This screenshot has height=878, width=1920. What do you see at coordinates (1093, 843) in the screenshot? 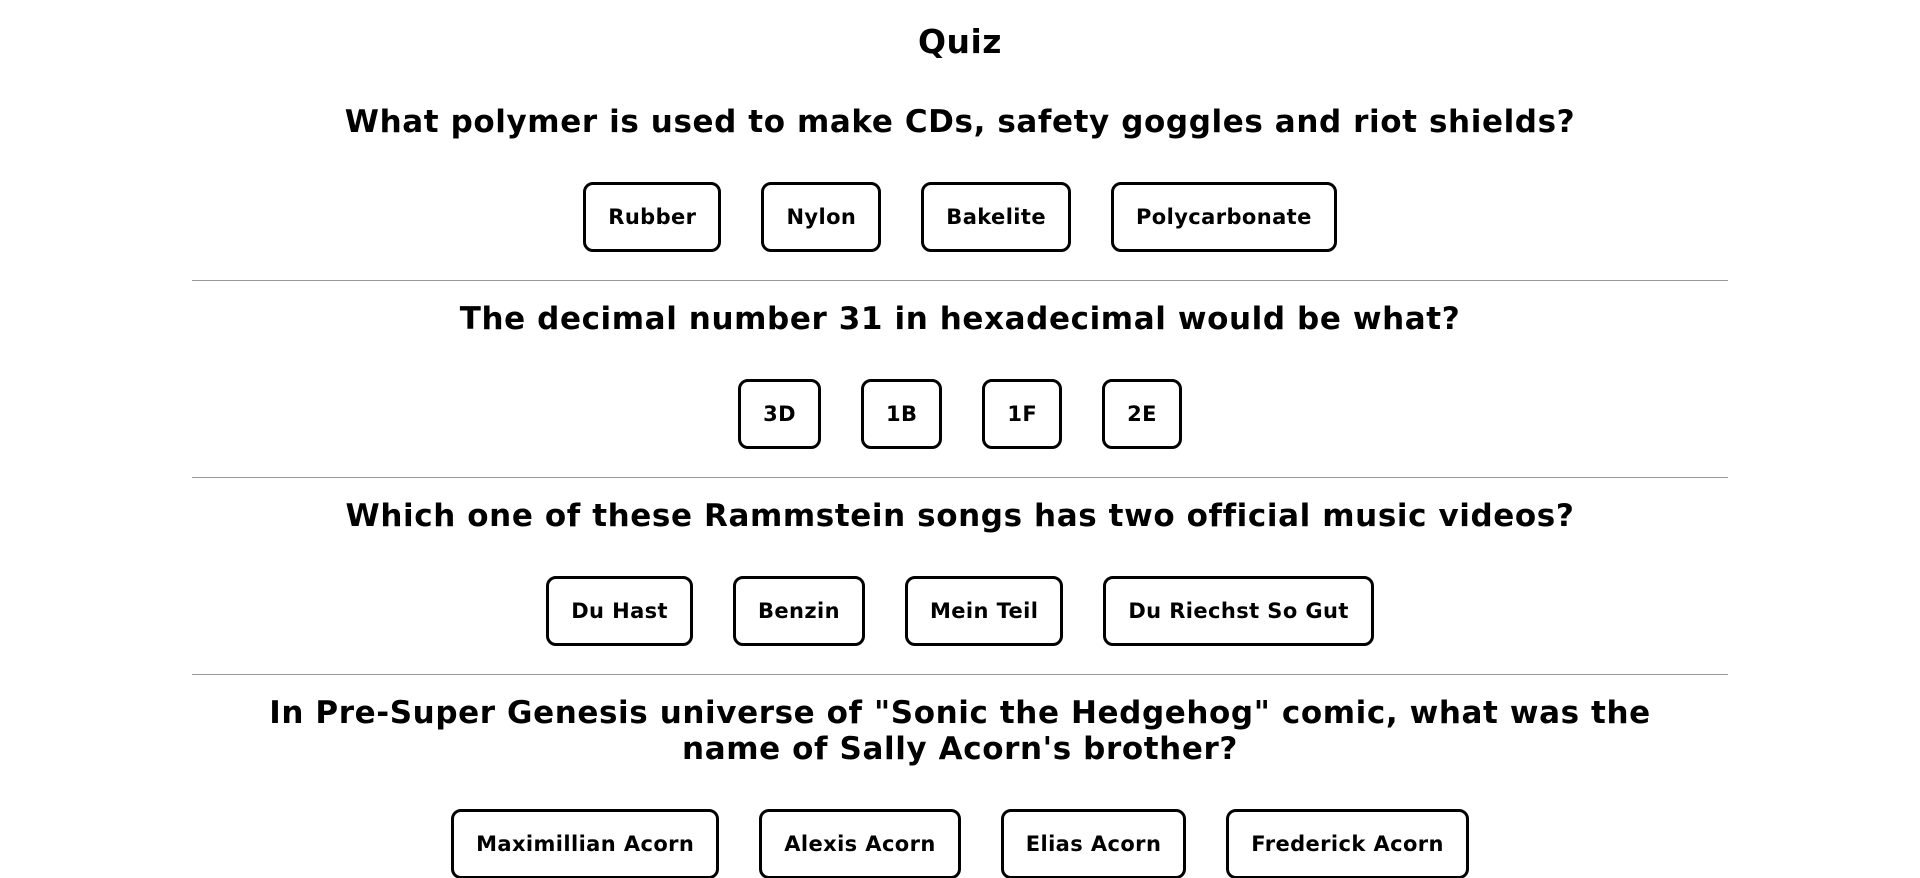
I see `answer-button: Elias Acorn` at bounding box center [1093, 843].